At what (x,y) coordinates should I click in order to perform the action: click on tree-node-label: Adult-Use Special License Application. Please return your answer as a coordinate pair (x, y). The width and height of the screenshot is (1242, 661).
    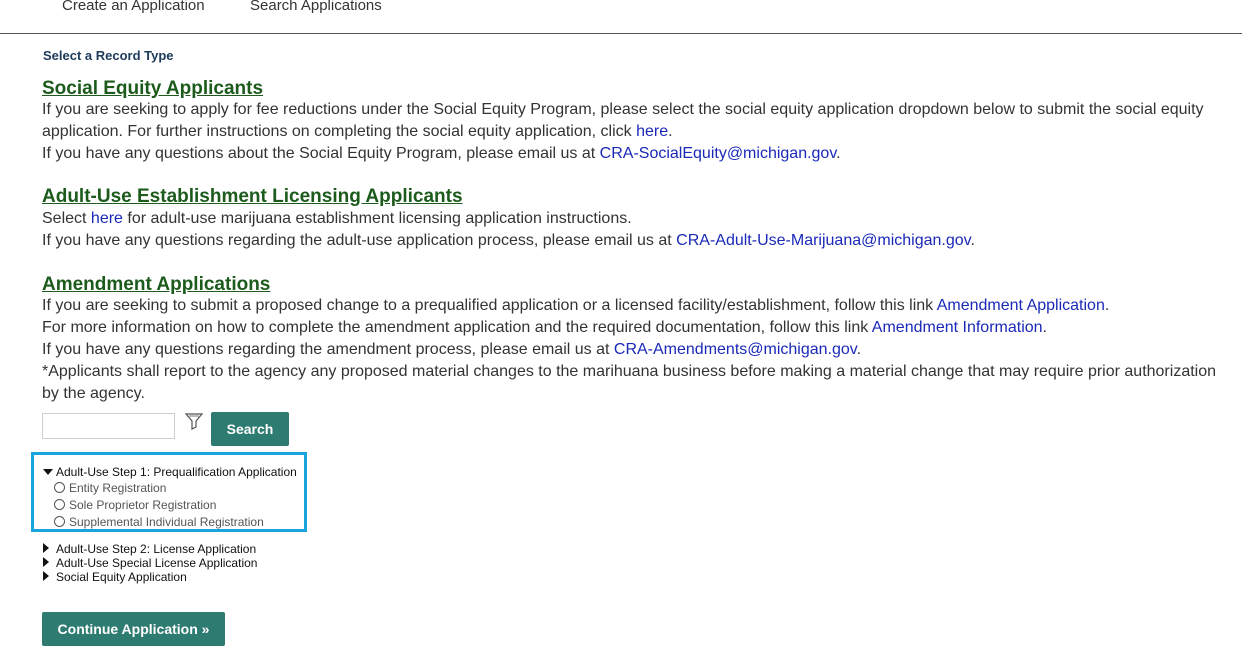
    Looking at the image, I should click on (157, 563).